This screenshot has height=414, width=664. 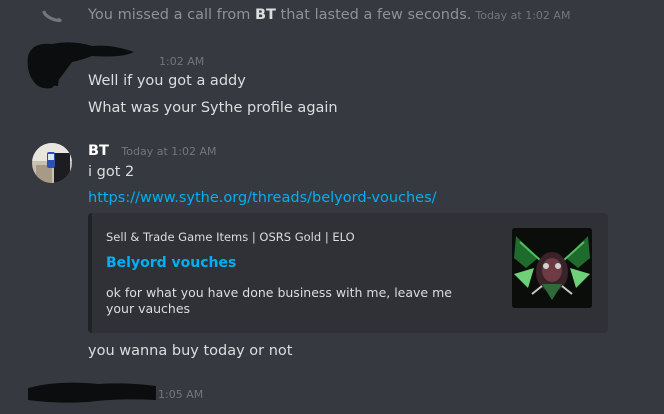 I want to click on embed-title: Belyord vouches, so click(x=171, y=263).